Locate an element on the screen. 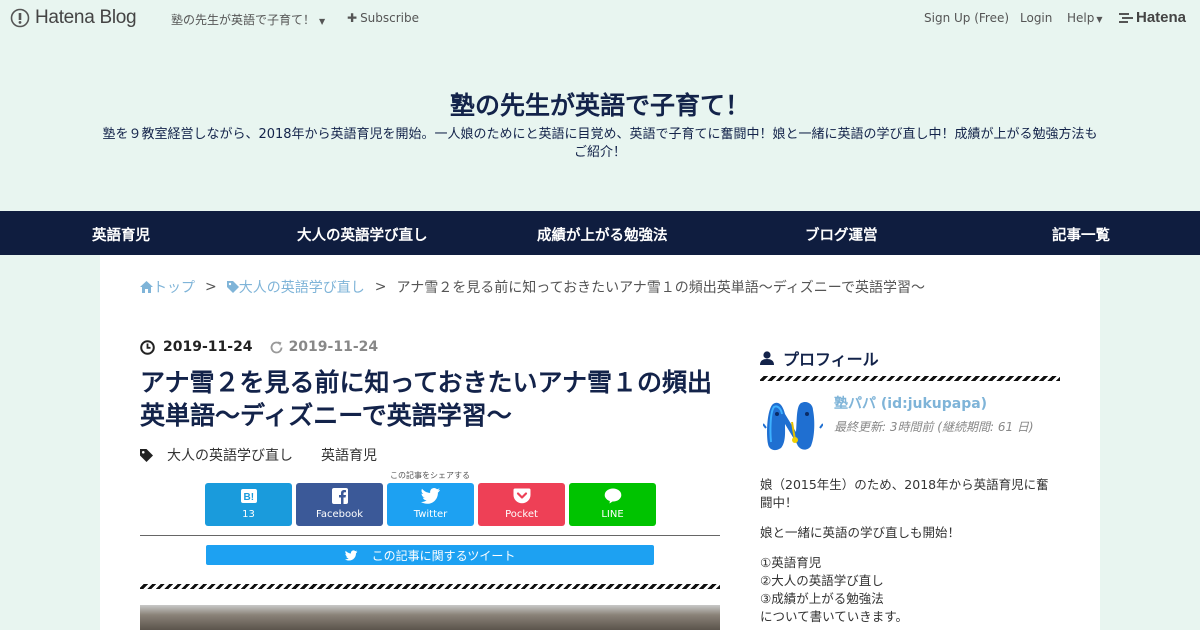 Image resolution: width=1200 pixels, height=630 pixels. logo-text: Hatena Blog is located at coordinates (86, 17).